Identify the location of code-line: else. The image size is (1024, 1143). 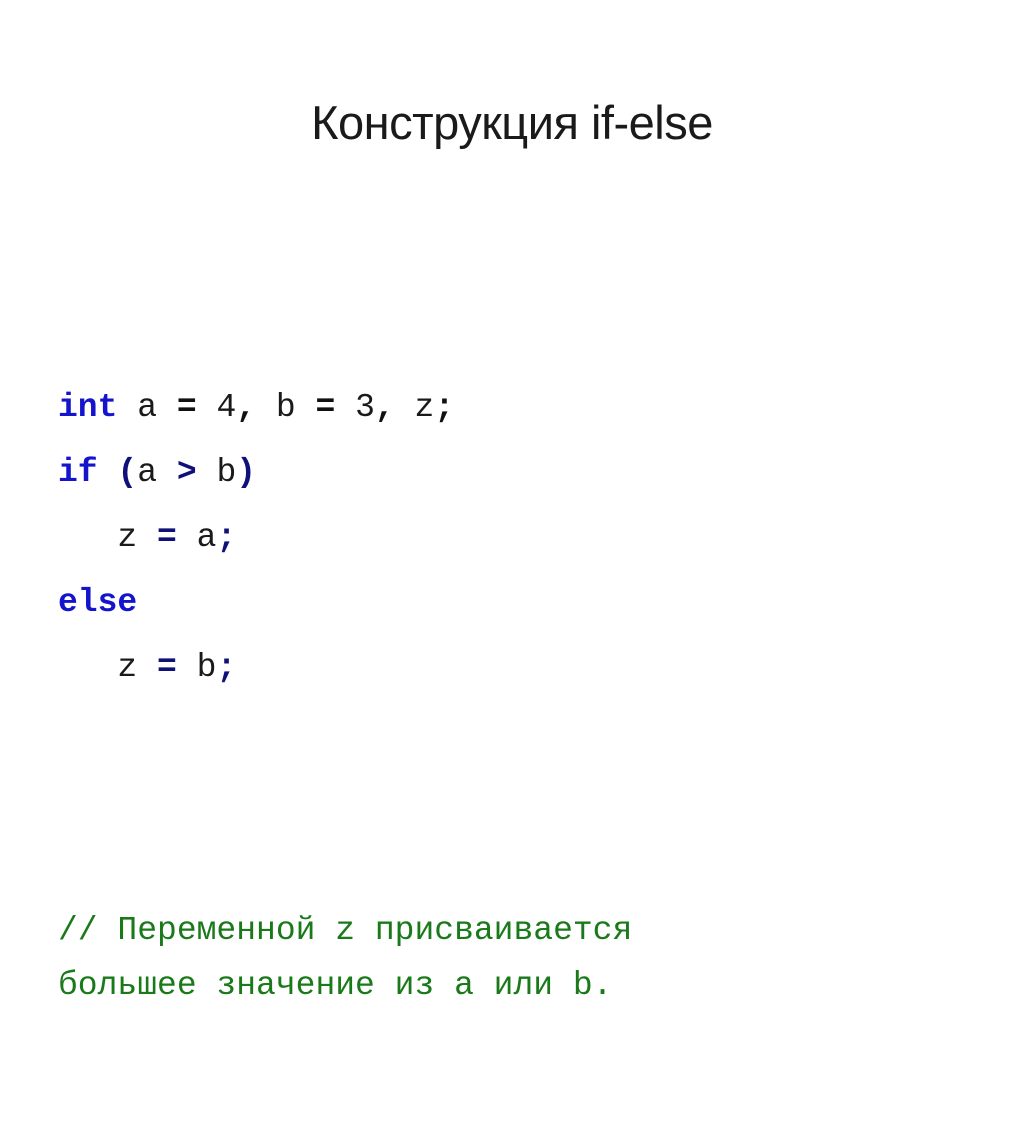
(518, 602).